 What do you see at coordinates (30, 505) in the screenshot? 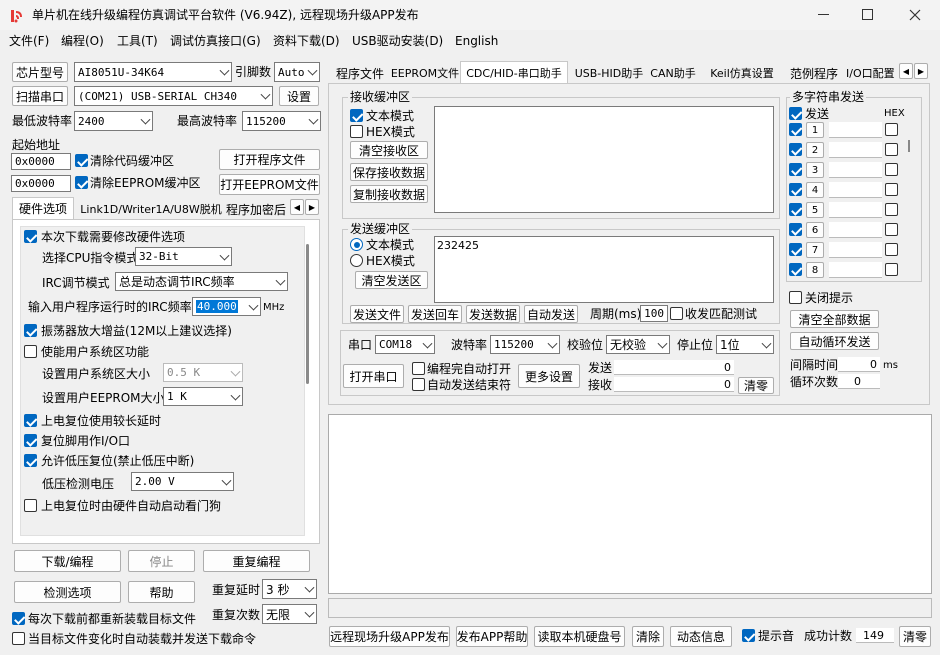
I see `watchdog-checkbox` at bounding box center [30, 505].